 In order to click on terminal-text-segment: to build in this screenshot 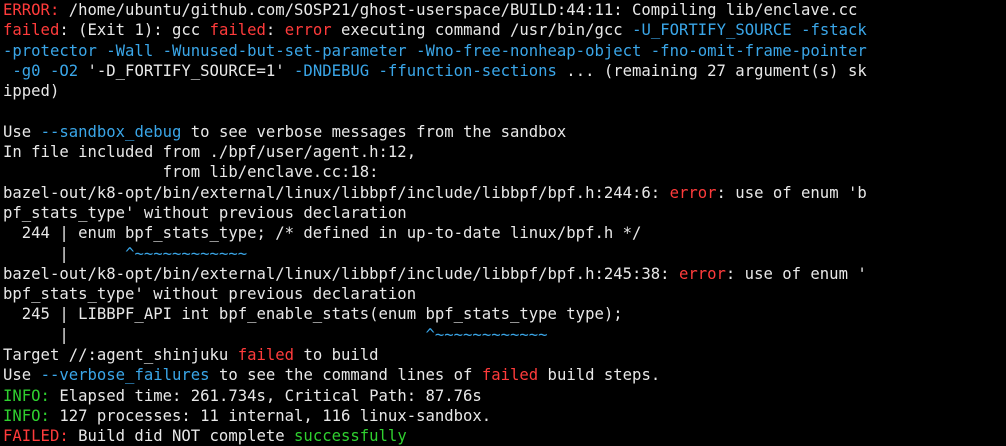, I will do `click(336, 355)`.